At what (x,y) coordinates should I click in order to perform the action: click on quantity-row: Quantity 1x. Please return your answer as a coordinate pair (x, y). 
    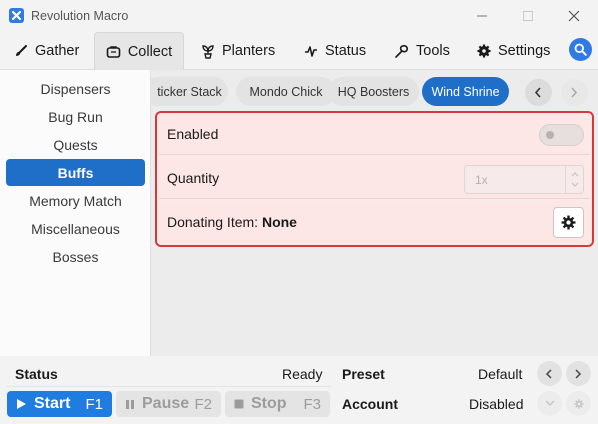
    Looking at the image, I should click on (374, 178).